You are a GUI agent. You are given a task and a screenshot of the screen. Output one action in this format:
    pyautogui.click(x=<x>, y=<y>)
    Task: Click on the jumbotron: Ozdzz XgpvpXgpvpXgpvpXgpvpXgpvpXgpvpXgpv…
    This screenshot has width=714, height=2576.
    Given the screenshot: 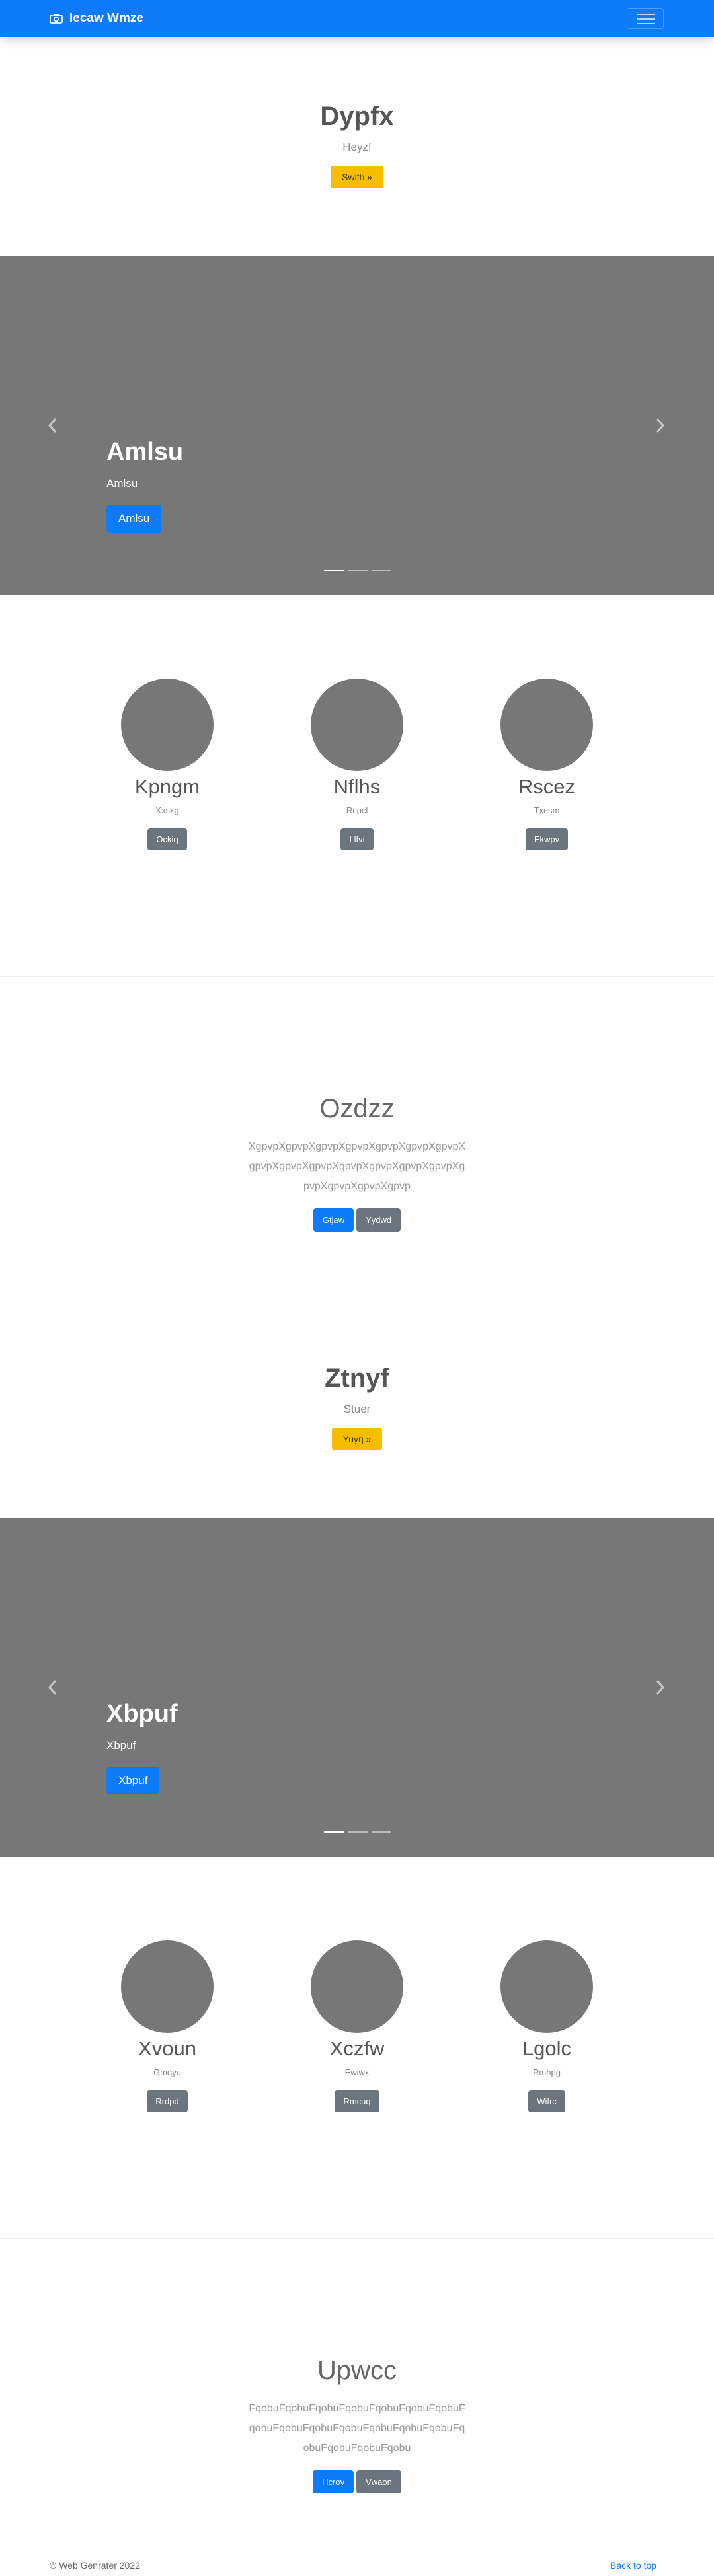 What is the action you would take?
    pyautogui.click(x=357, y=1163)
    